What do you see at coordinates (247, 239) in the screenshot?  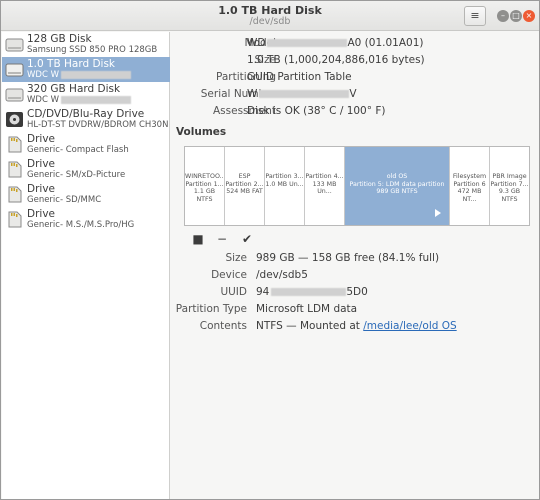 I see `partition-options-check-icon: ✔` at bounding box center [247, 239].